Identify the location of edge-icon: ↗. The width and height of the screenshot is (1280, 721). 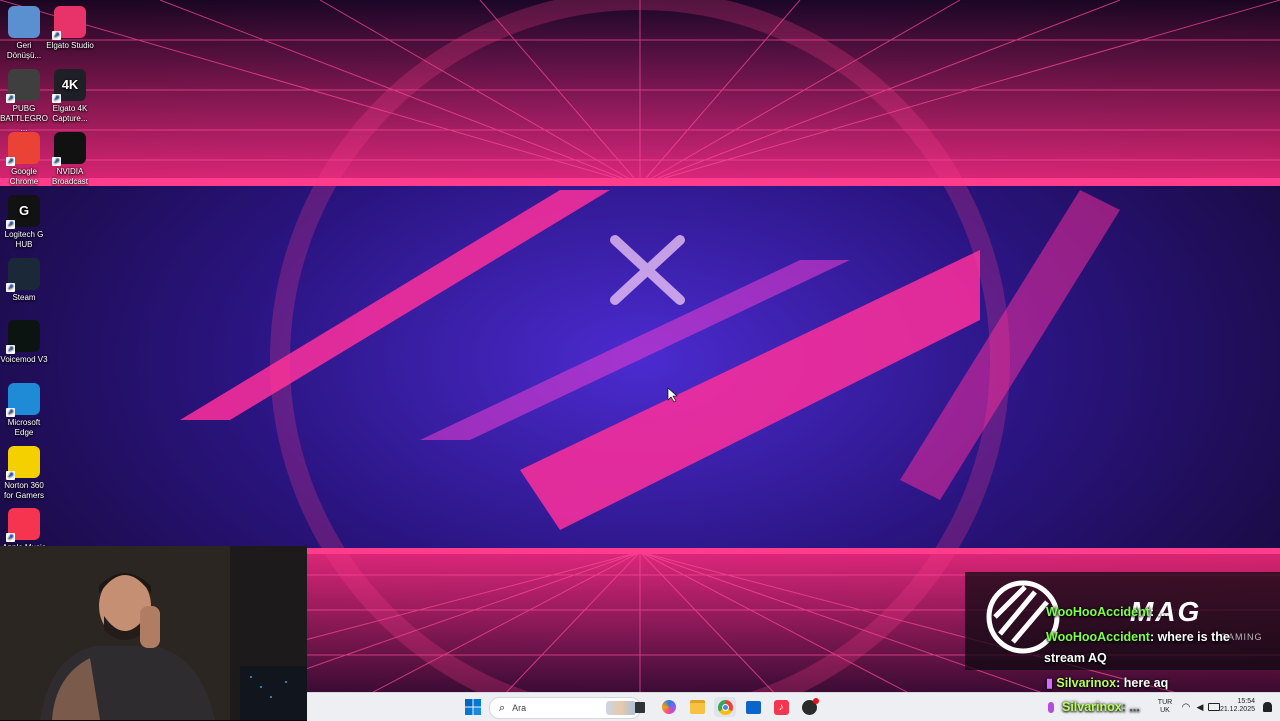
(23, 400).